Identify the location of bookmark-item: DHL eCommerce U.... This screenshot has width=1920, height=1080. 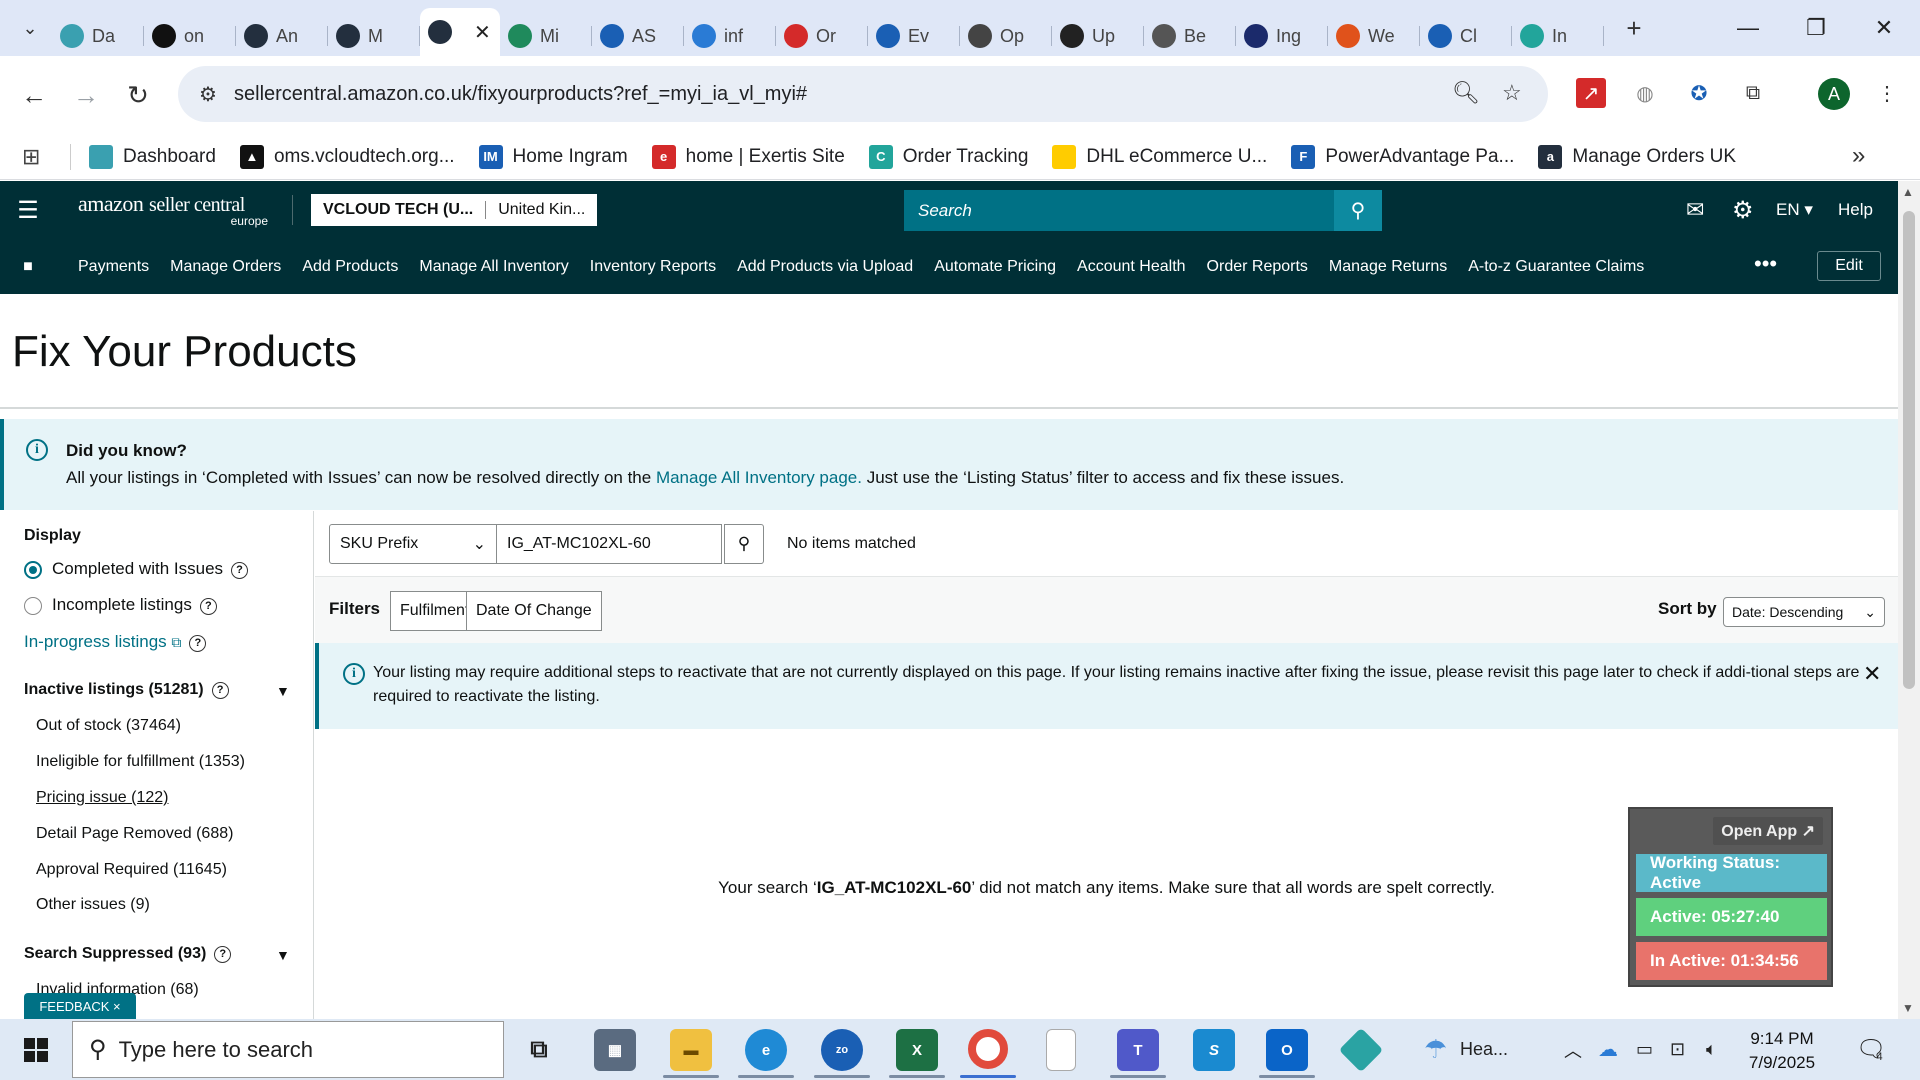
(1159, 156).